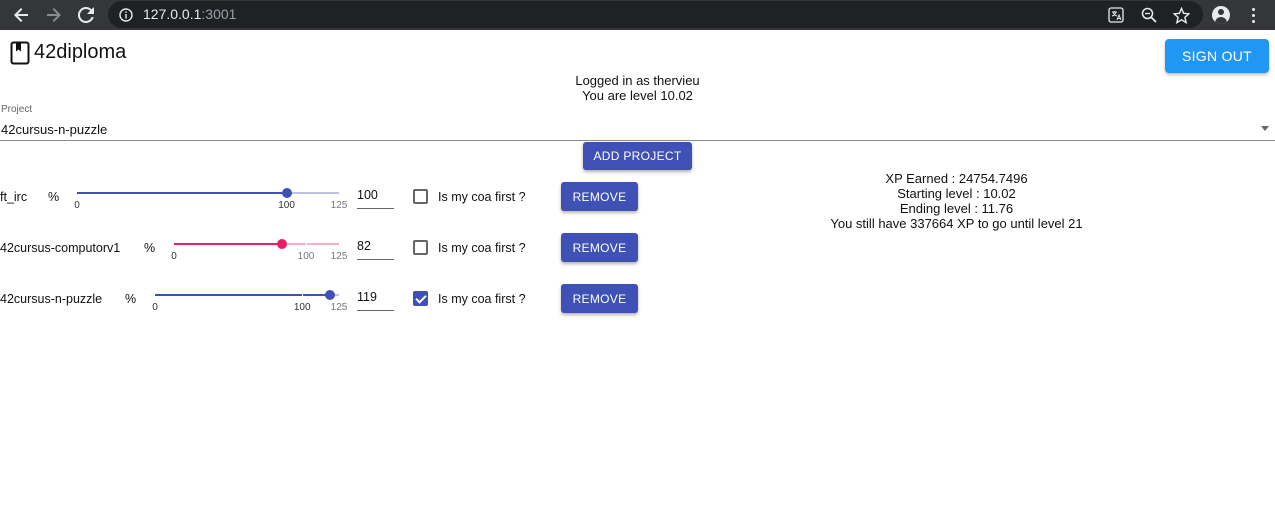  What do you see at coordinates (54, 129) in the screenshot?
I see `project-select-value: 42cursus-n-puzzle` at bounding box center [54, 129].